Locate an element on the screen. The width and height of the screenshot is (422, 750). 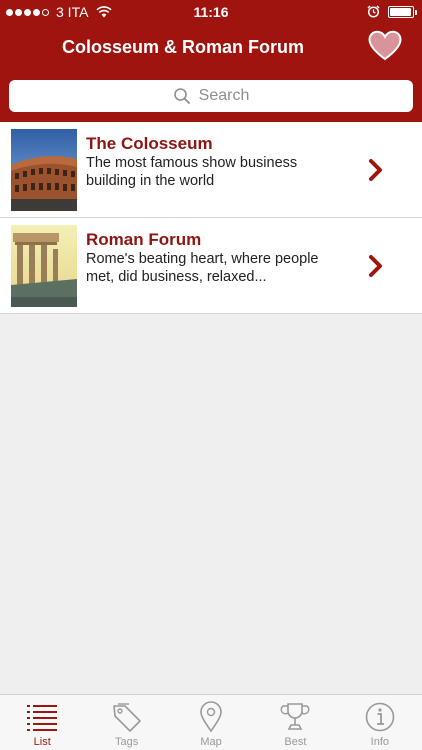
status-bar: 3 ITA 11:16 is located at coordinates (211, 12).